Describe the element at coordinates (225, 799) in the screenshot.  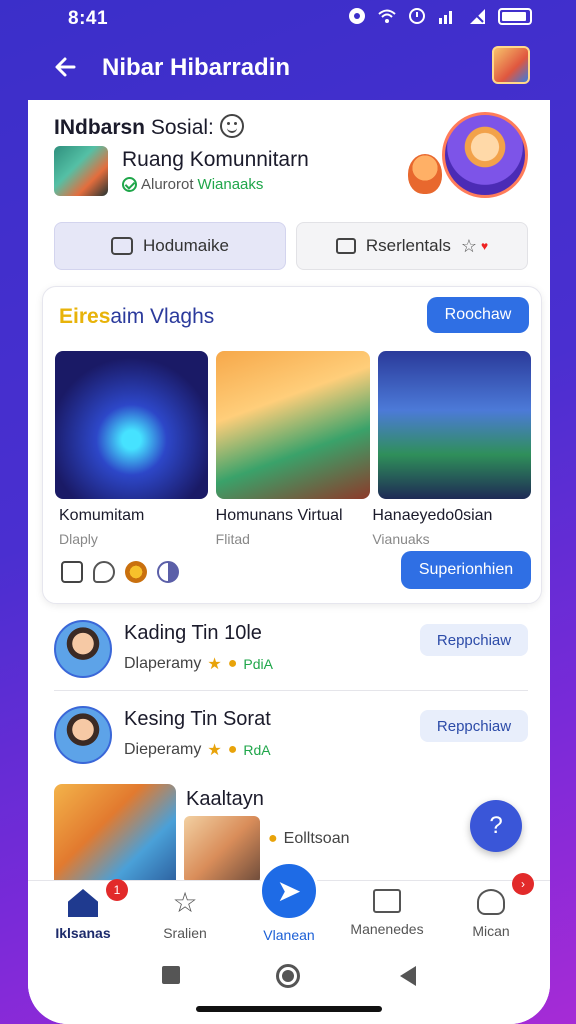
I see `list-item-title: Kaaltayn` at that location.